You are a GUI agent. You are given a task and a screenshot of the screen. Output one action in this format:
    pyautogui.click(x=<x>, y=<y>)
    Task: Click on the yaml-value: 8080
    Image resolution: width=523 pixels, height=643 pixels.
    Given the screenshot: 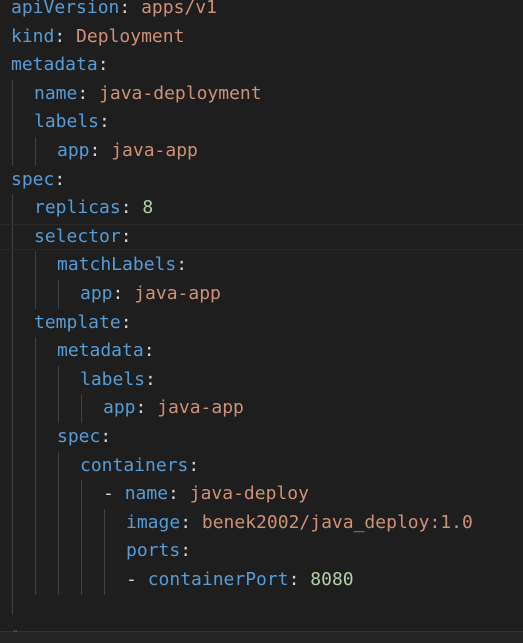 What is the action you would take?
    pyautogui.click(x=332, y=579)
    